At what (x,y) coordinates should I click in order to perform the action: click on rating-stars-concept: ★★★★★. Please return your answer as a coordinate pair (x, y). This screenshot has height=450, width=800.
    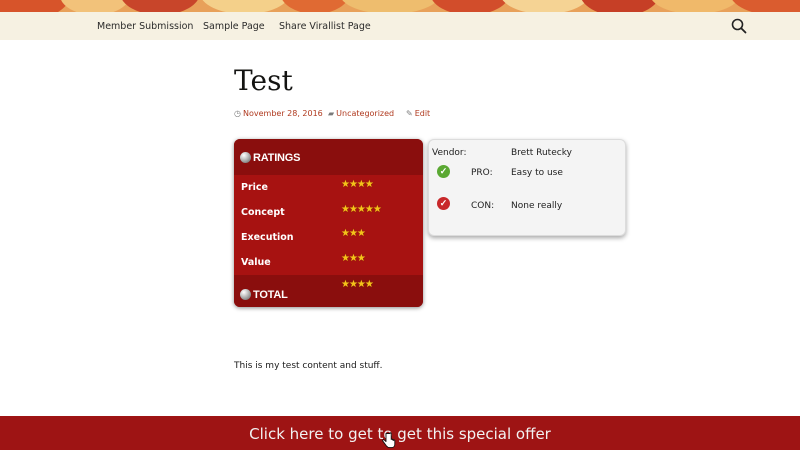
    Looking at the image, I should click on (361, 209).